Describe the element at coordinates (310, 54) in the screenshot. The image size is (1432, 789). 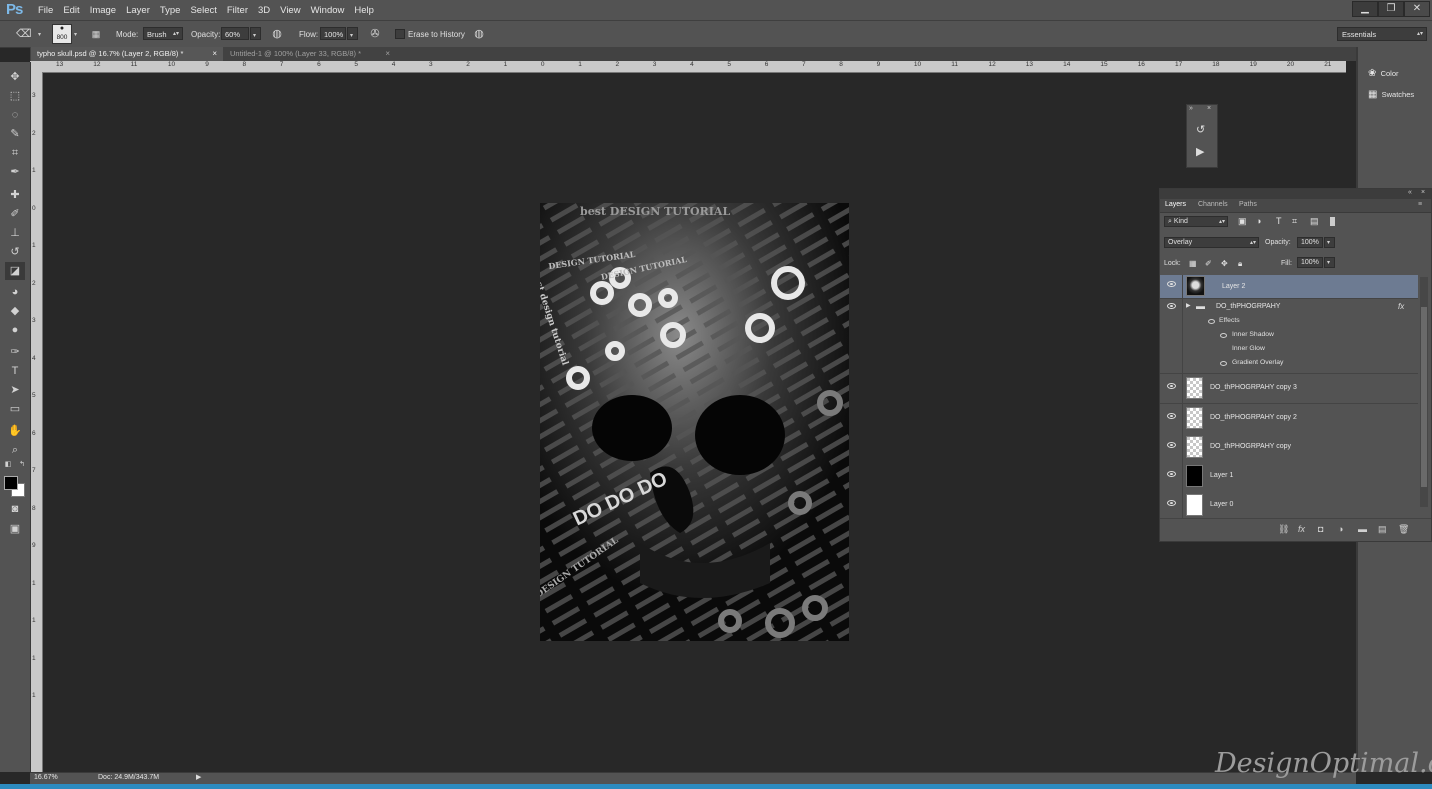
I see `tab-untitled-1: Untitled-1 @ 100% (Layer 33, RGB/8) * ×` at that location.